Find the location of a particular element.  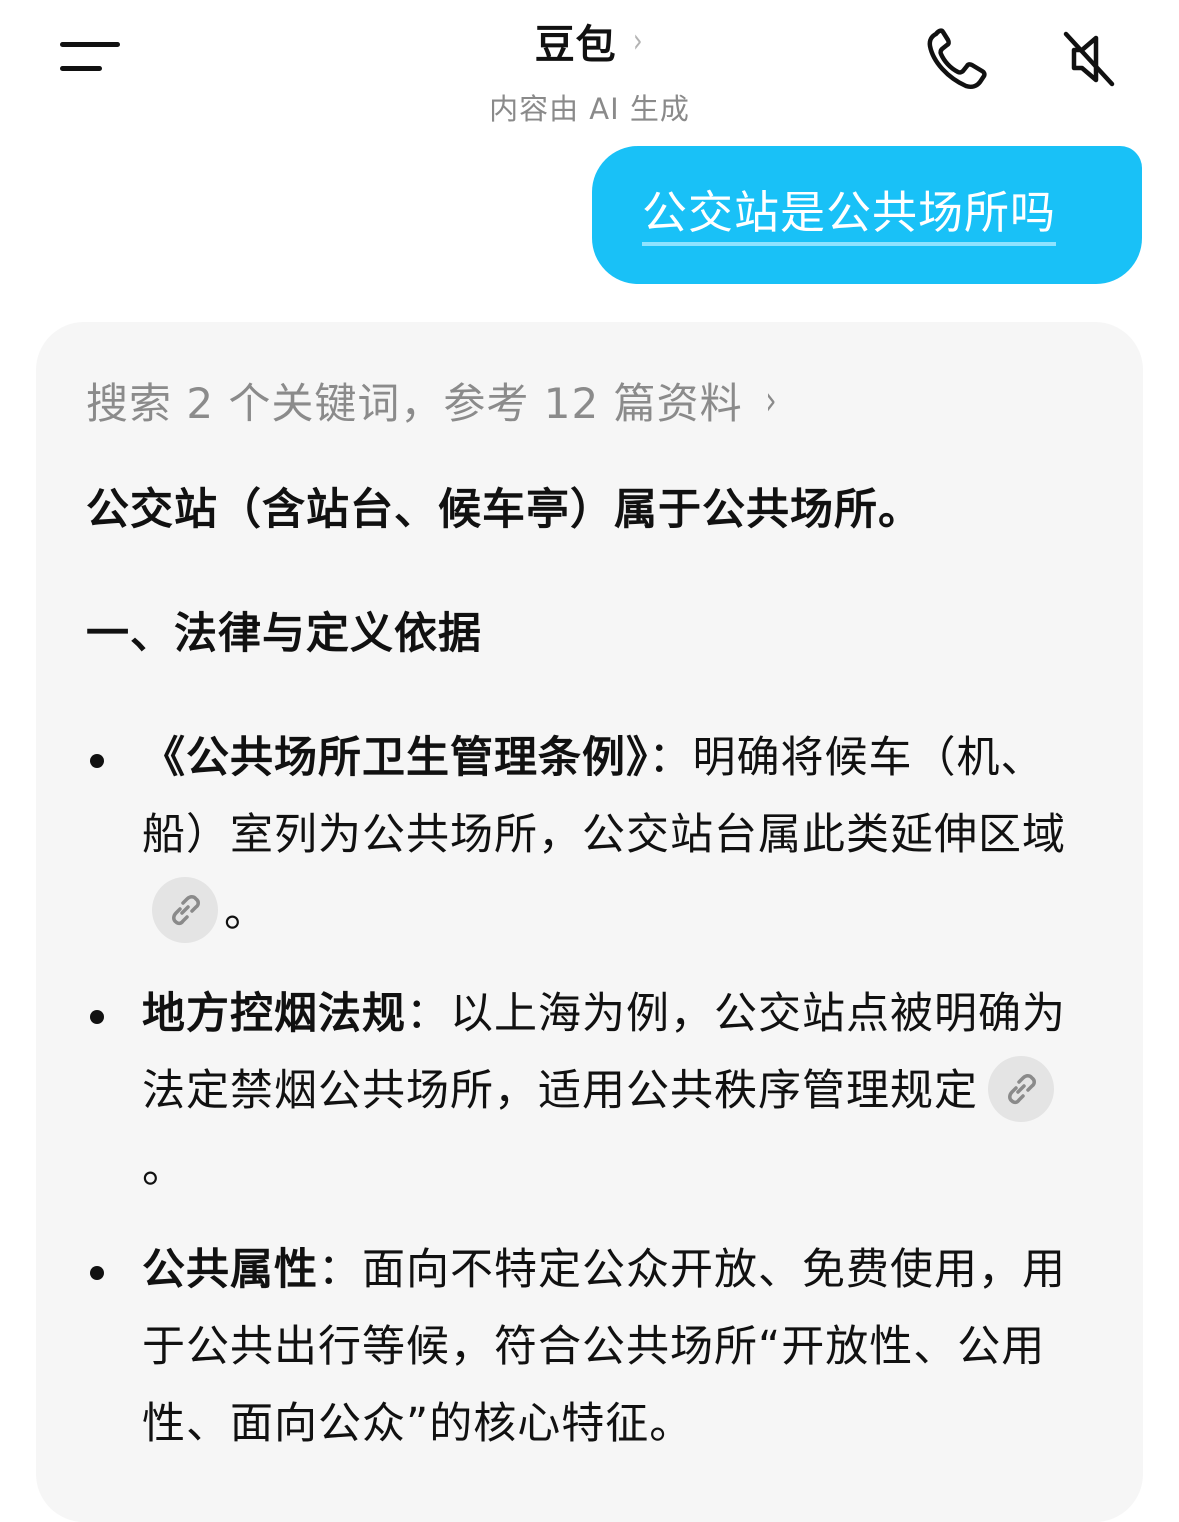

bot-title-button: 豆包 › is located at coordinates (590, 41).